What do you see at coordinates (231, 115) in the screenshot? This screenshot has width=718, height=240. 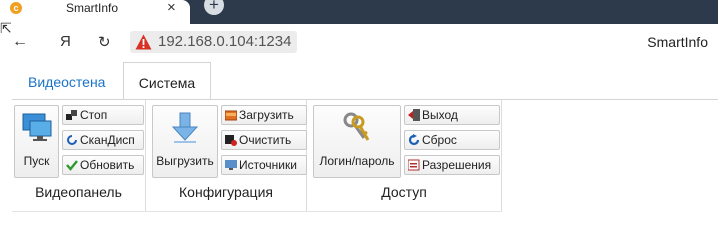 I see `upload-icon` at bounding box center [231, 115].